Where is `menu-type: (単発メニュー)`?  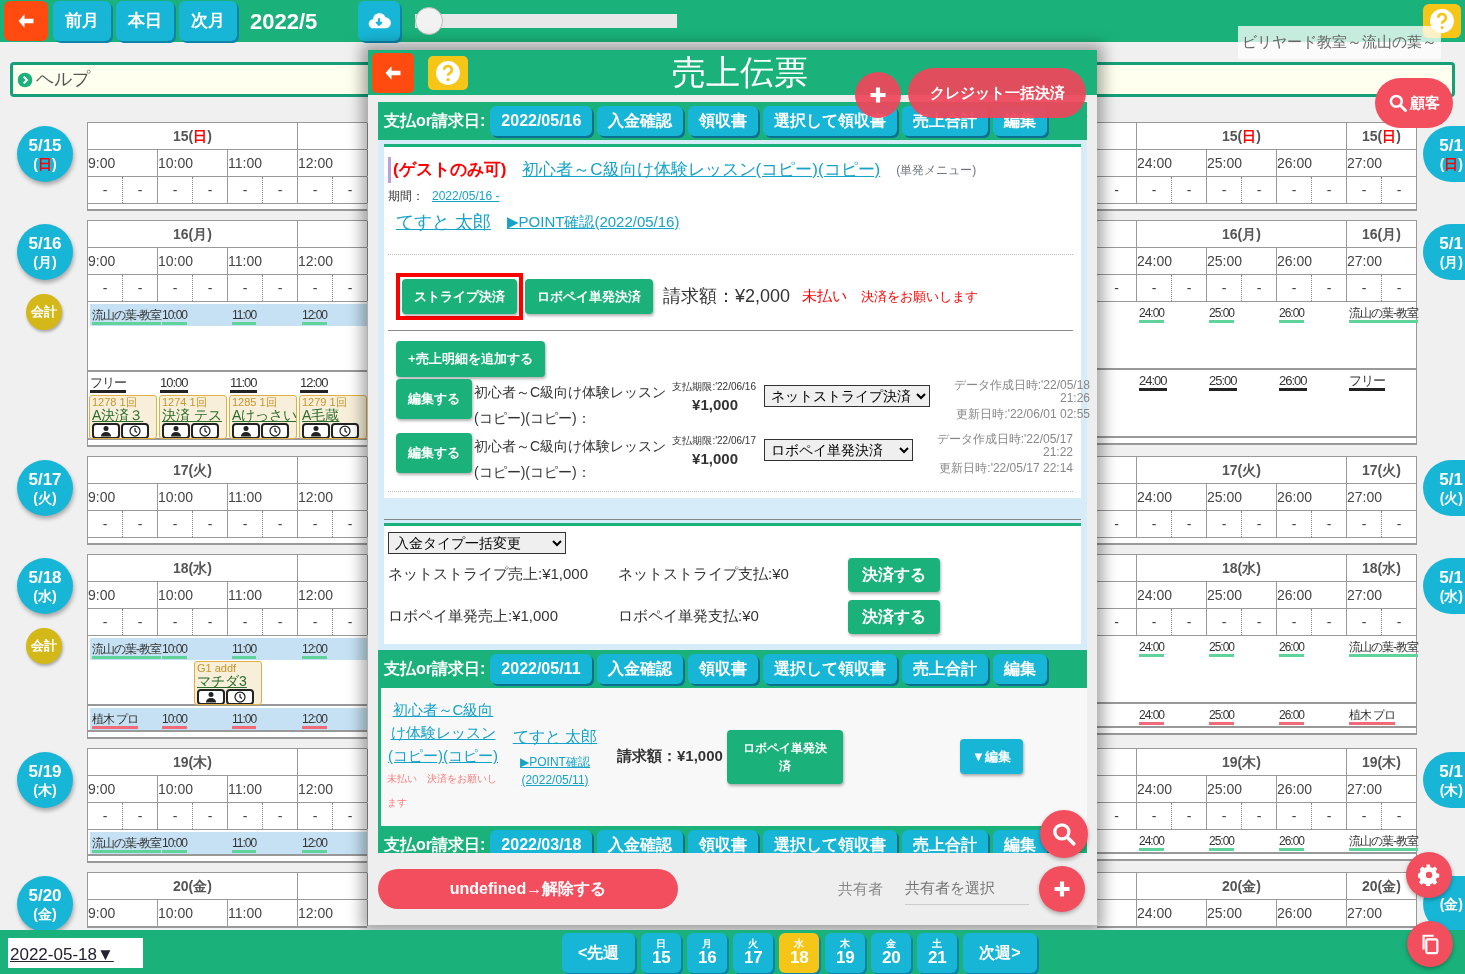
menu-type: (単発メニュー) is located at coordinates (936, 170).